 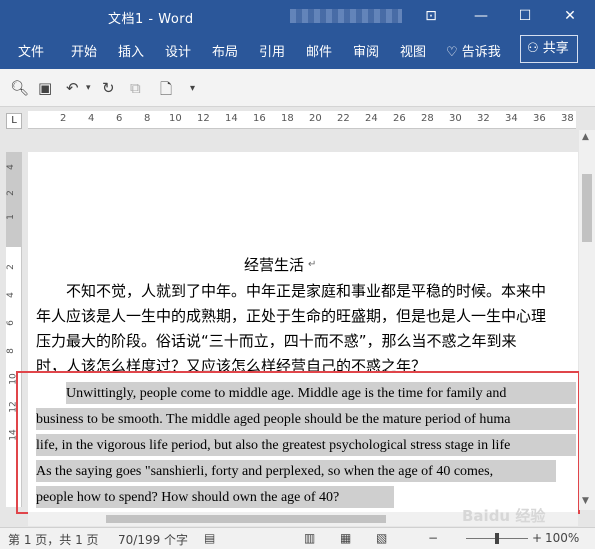 I want to click on ruler-number: 12, so click(x=203, y=118).